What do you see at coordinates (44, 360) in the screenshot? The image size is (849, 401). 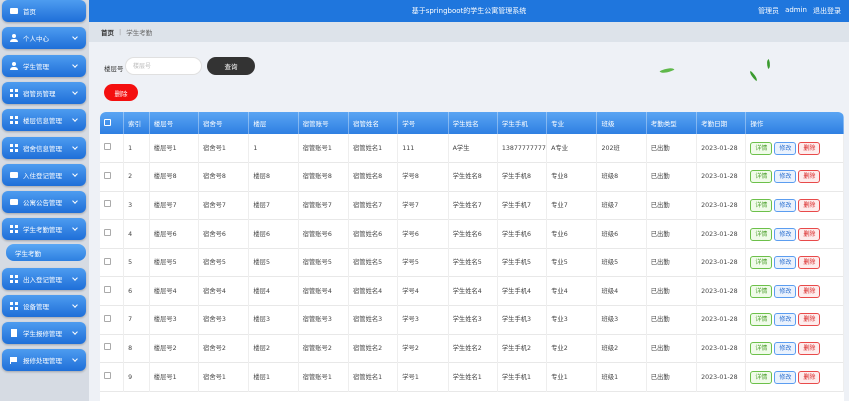 I see `sidebar-item-12: 报修处理管理` at bounding box center [44, 360].